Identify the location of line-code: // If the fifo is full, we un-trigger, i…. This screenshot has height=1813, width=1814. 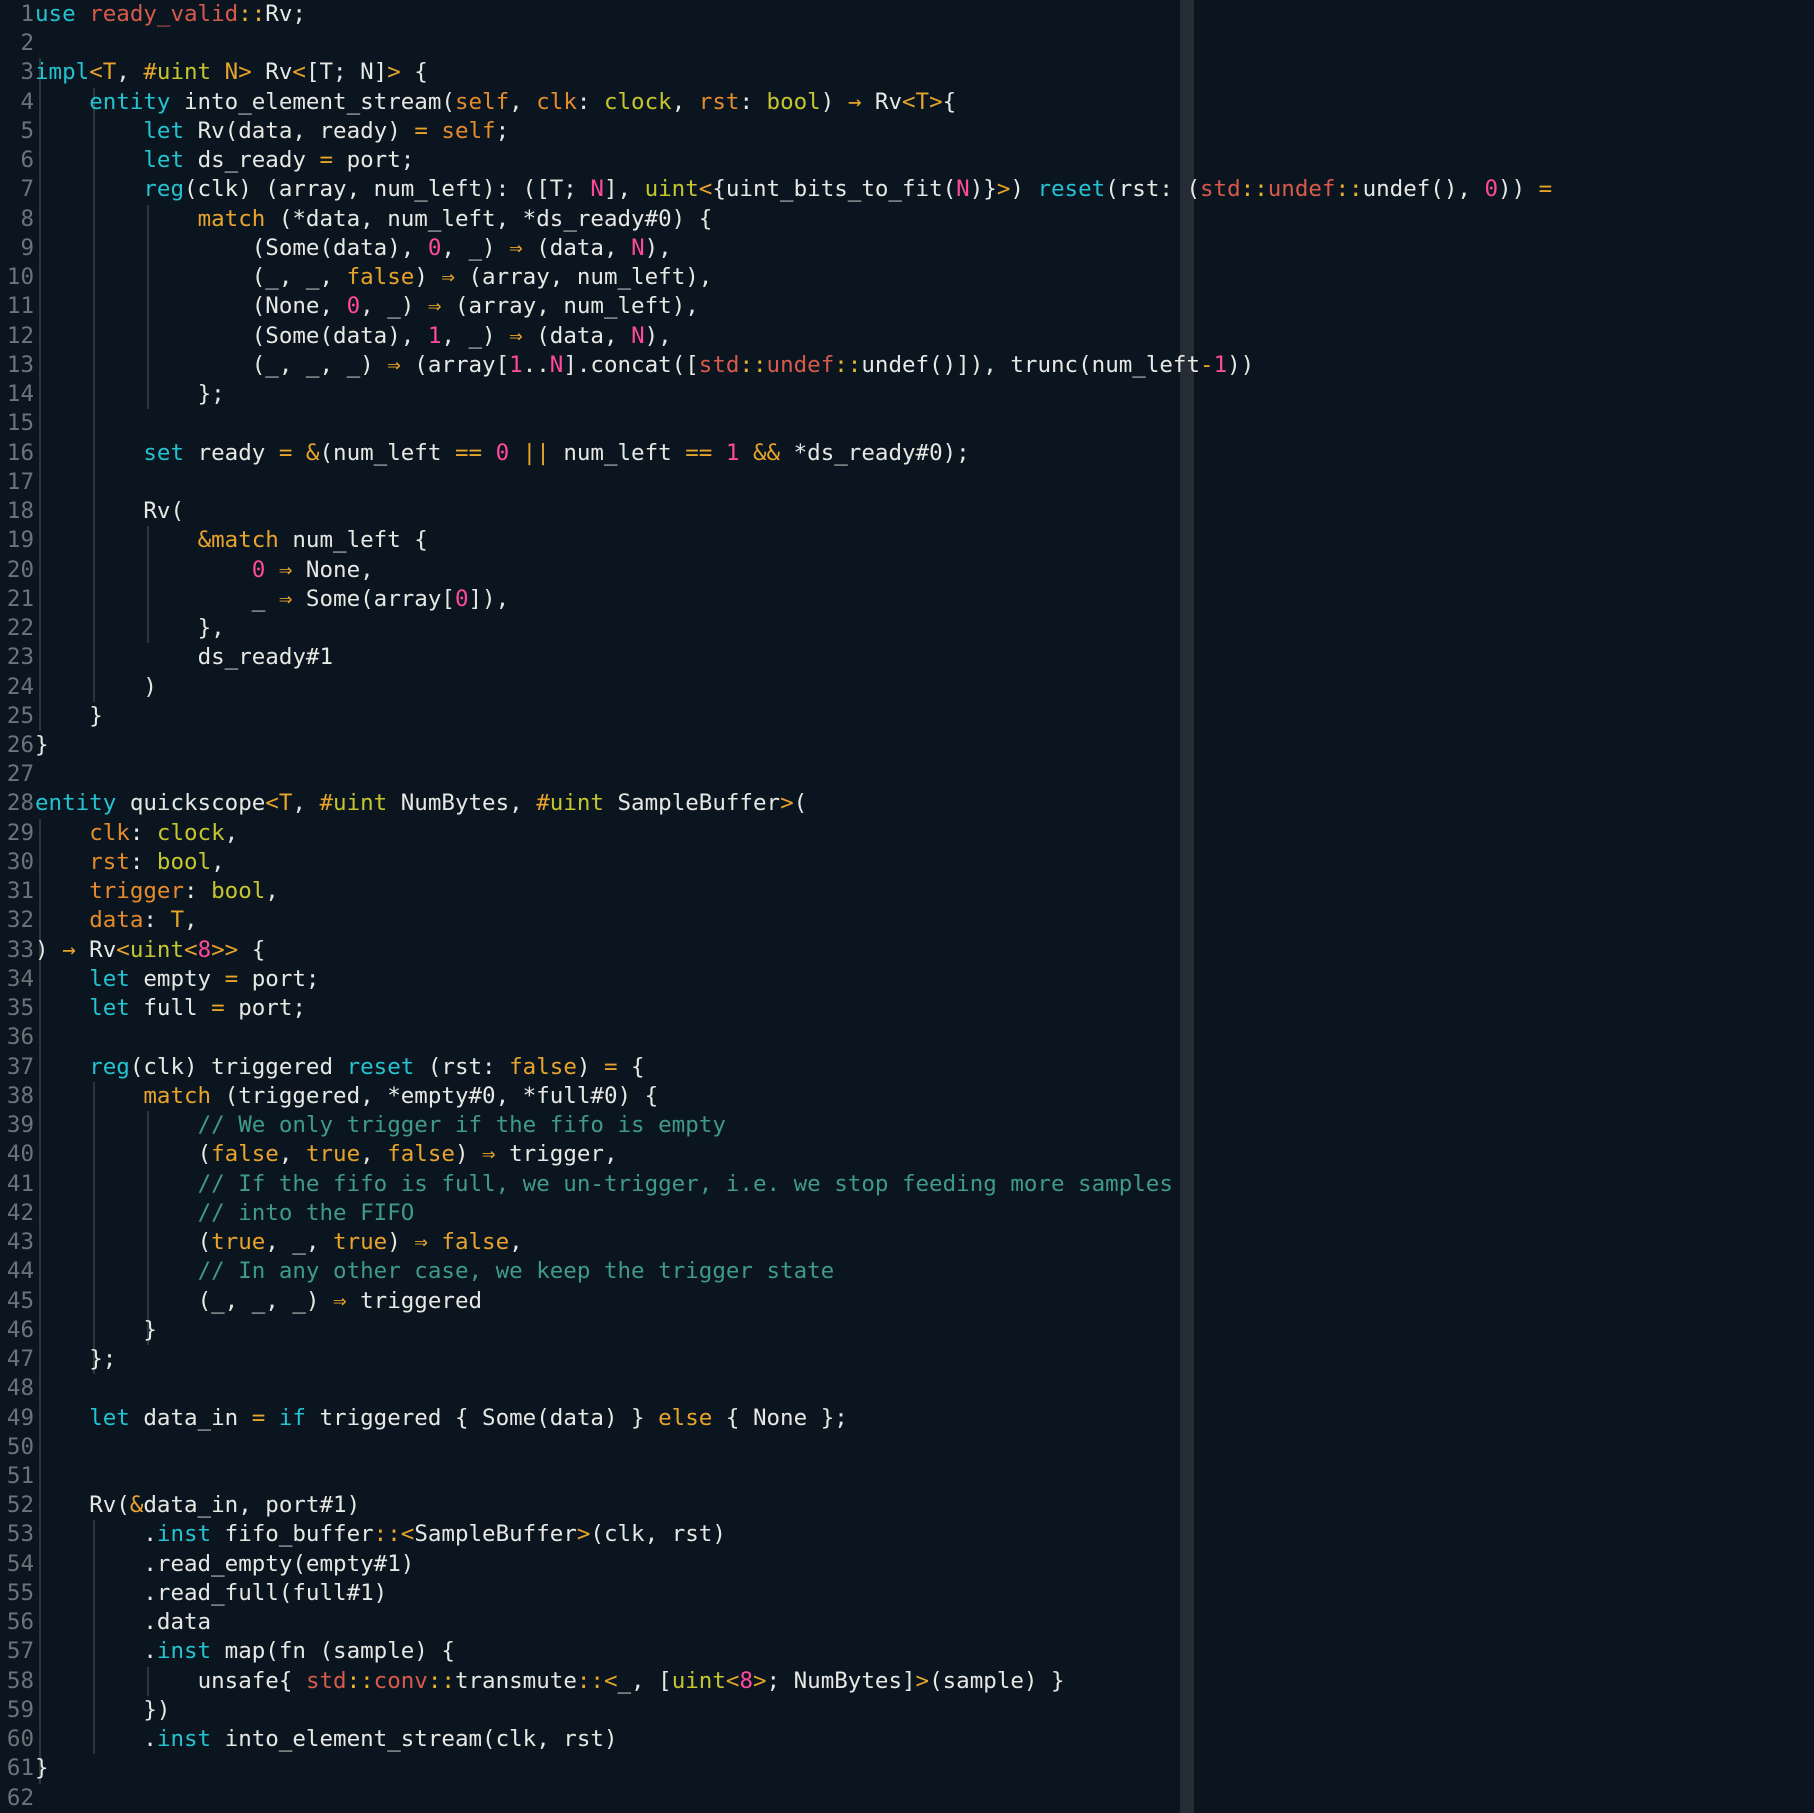
(604, 1184).